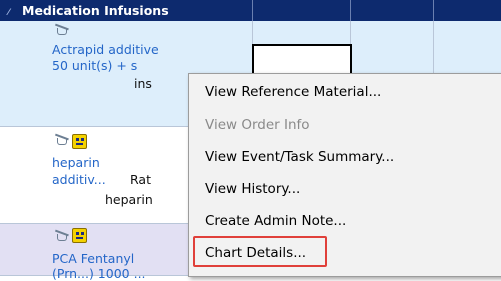  Describe the element at coordinates (257, 125) in the screenshot. I see `menu-item-view-order-info: View Order Info` at that location.